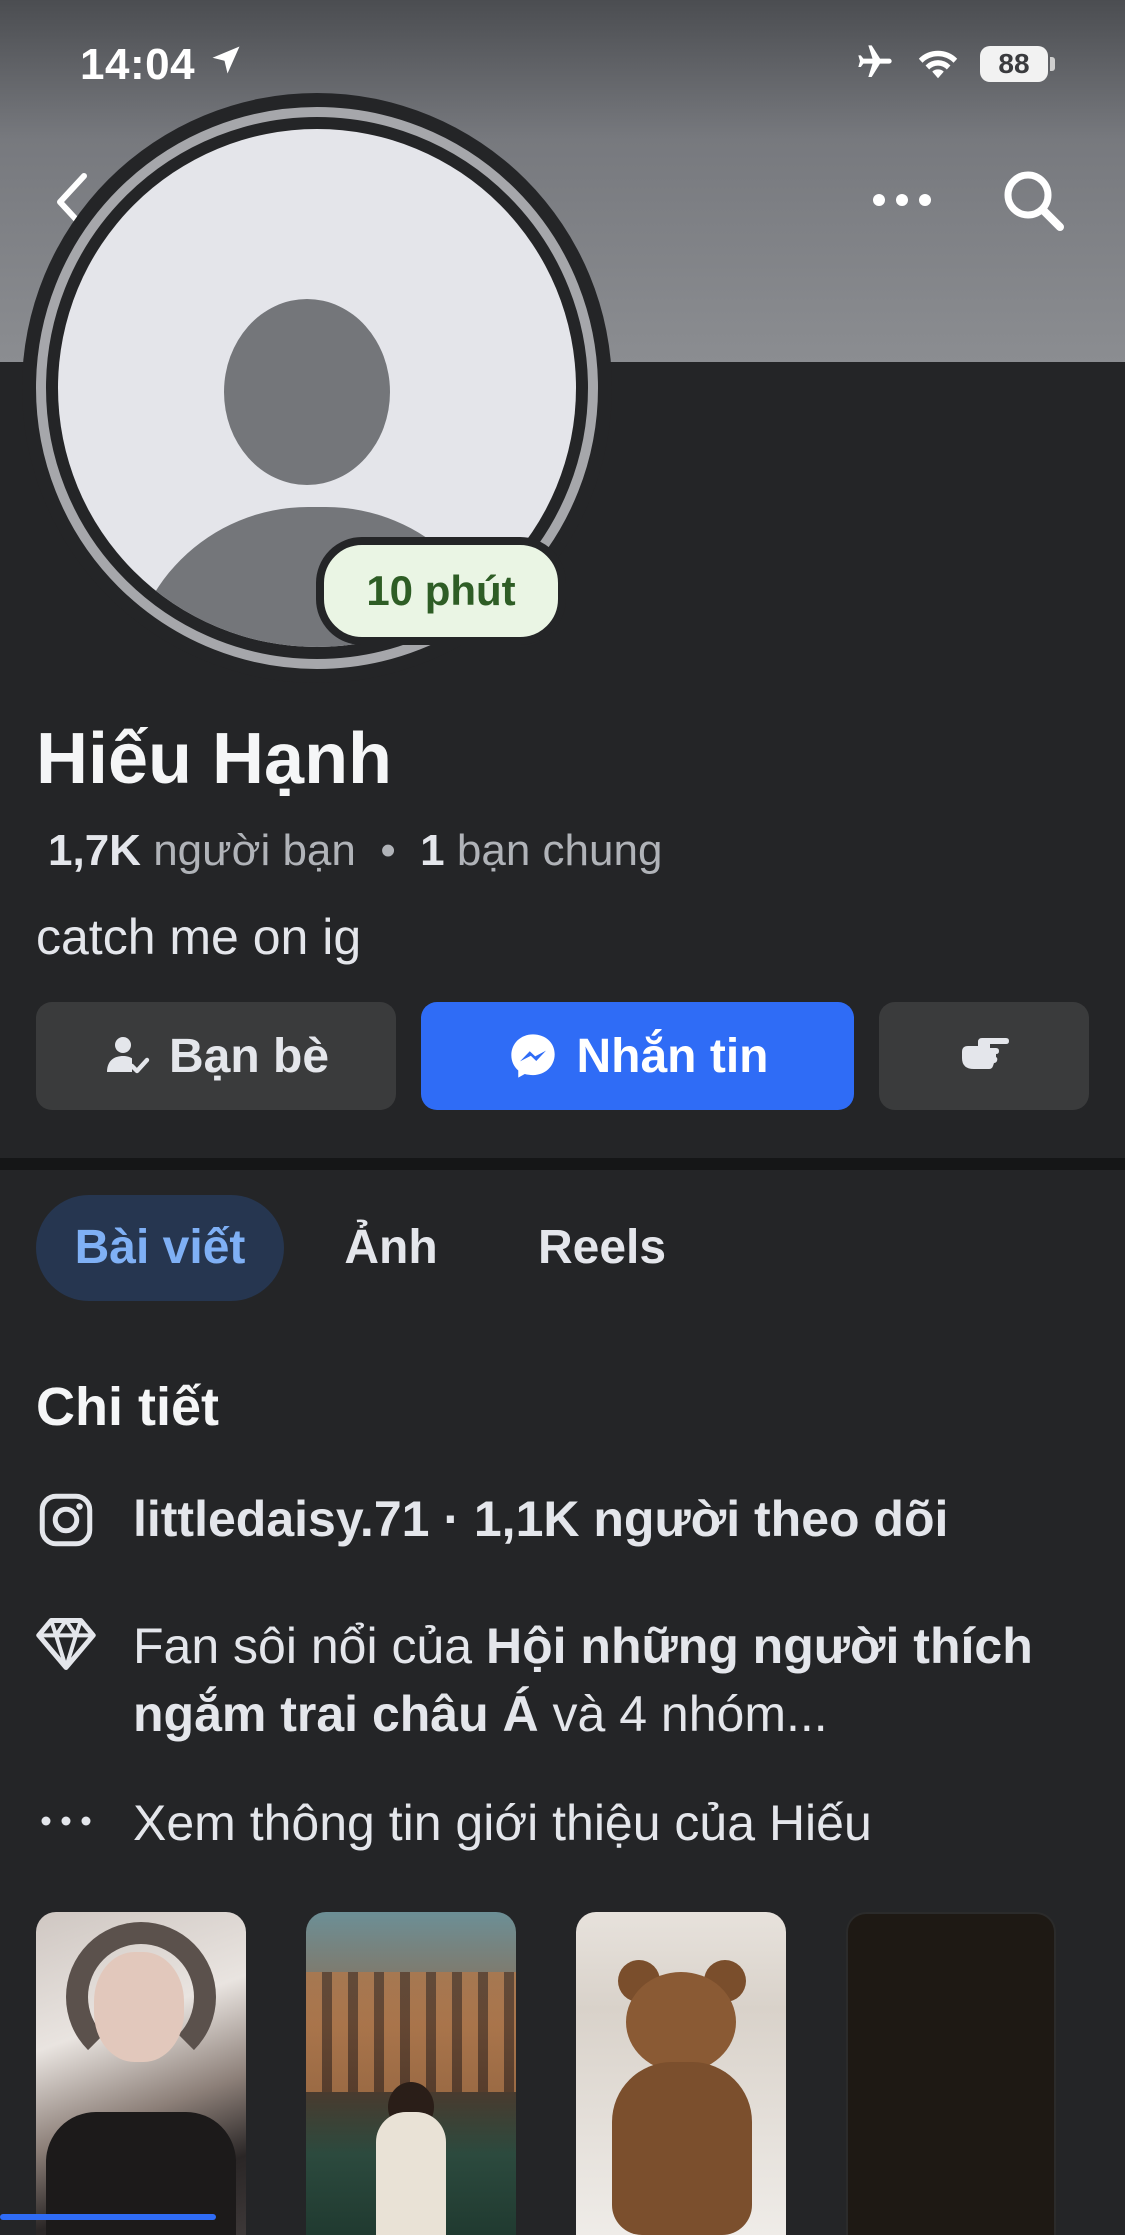 The height and width of the screenshot is (2235, 1125). Describe the element at coordinates (391, 1248) in the screenshot. I see `tab-photos: Ảnh` at that location.